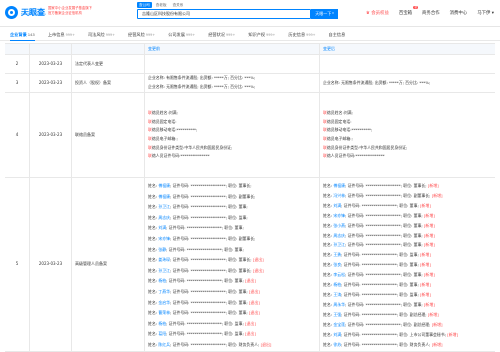  Describe the element at coordinates (164, 344) in the screenshot. I see `person-link: 陈红兵` at that location.